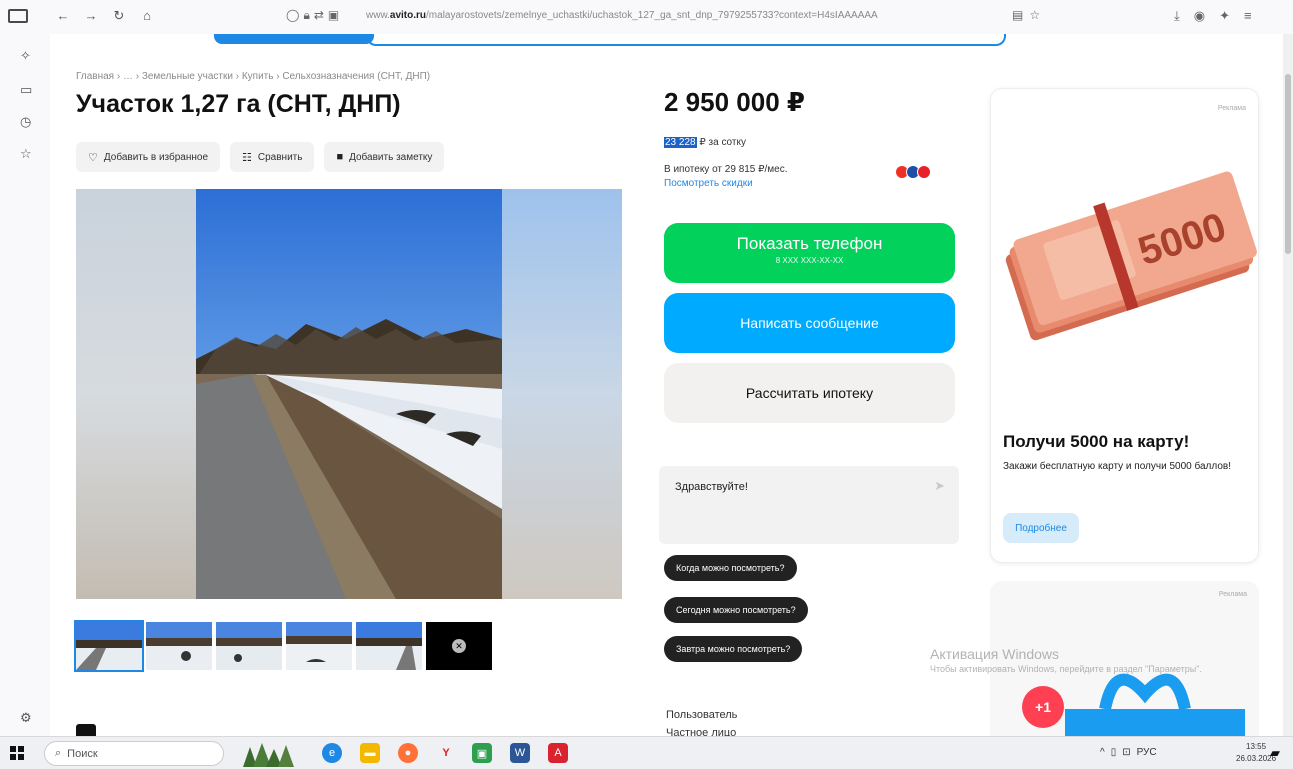 The width and height of the screenshot is (1293, 769). I want to click on send-icon: ➤, so click(939, 486).